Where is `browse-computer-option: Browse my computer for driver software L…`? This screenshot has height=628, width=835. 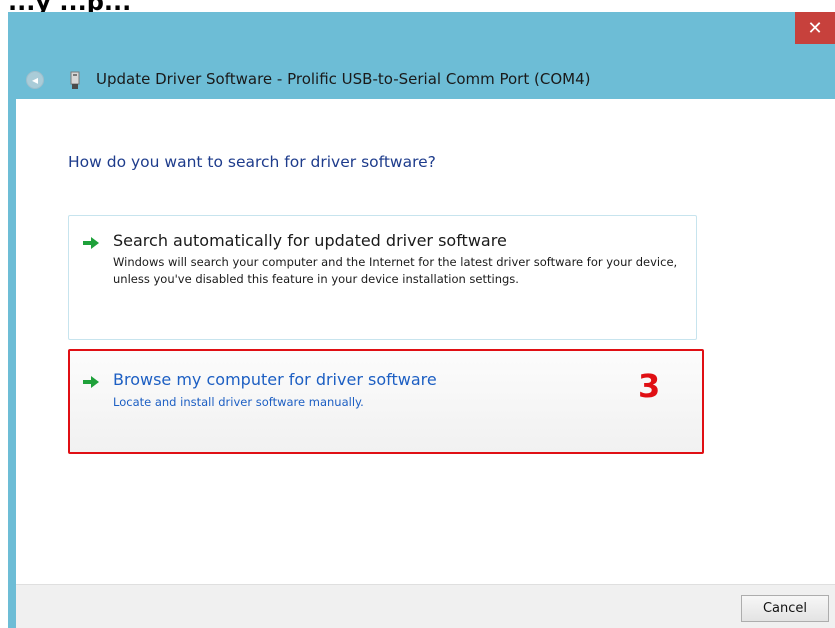 browse-computer-option: Browse my computer for driver software L… is located at coordinates (386, 401).